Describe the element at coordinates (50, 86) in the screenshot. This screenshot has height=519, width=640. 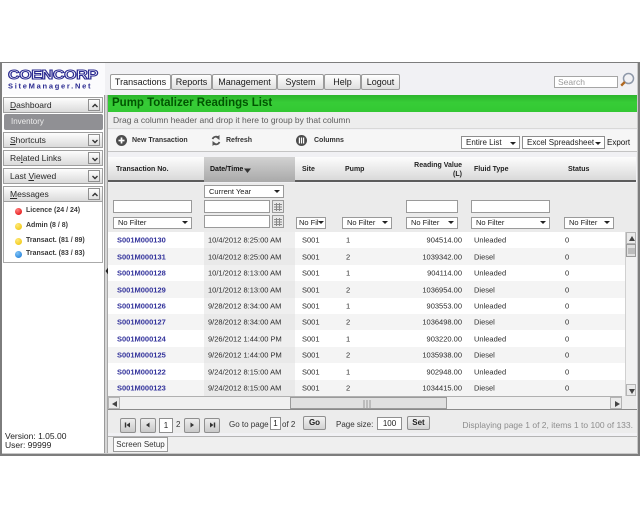
I see `svg-text: SiteManager.Net` at that location.